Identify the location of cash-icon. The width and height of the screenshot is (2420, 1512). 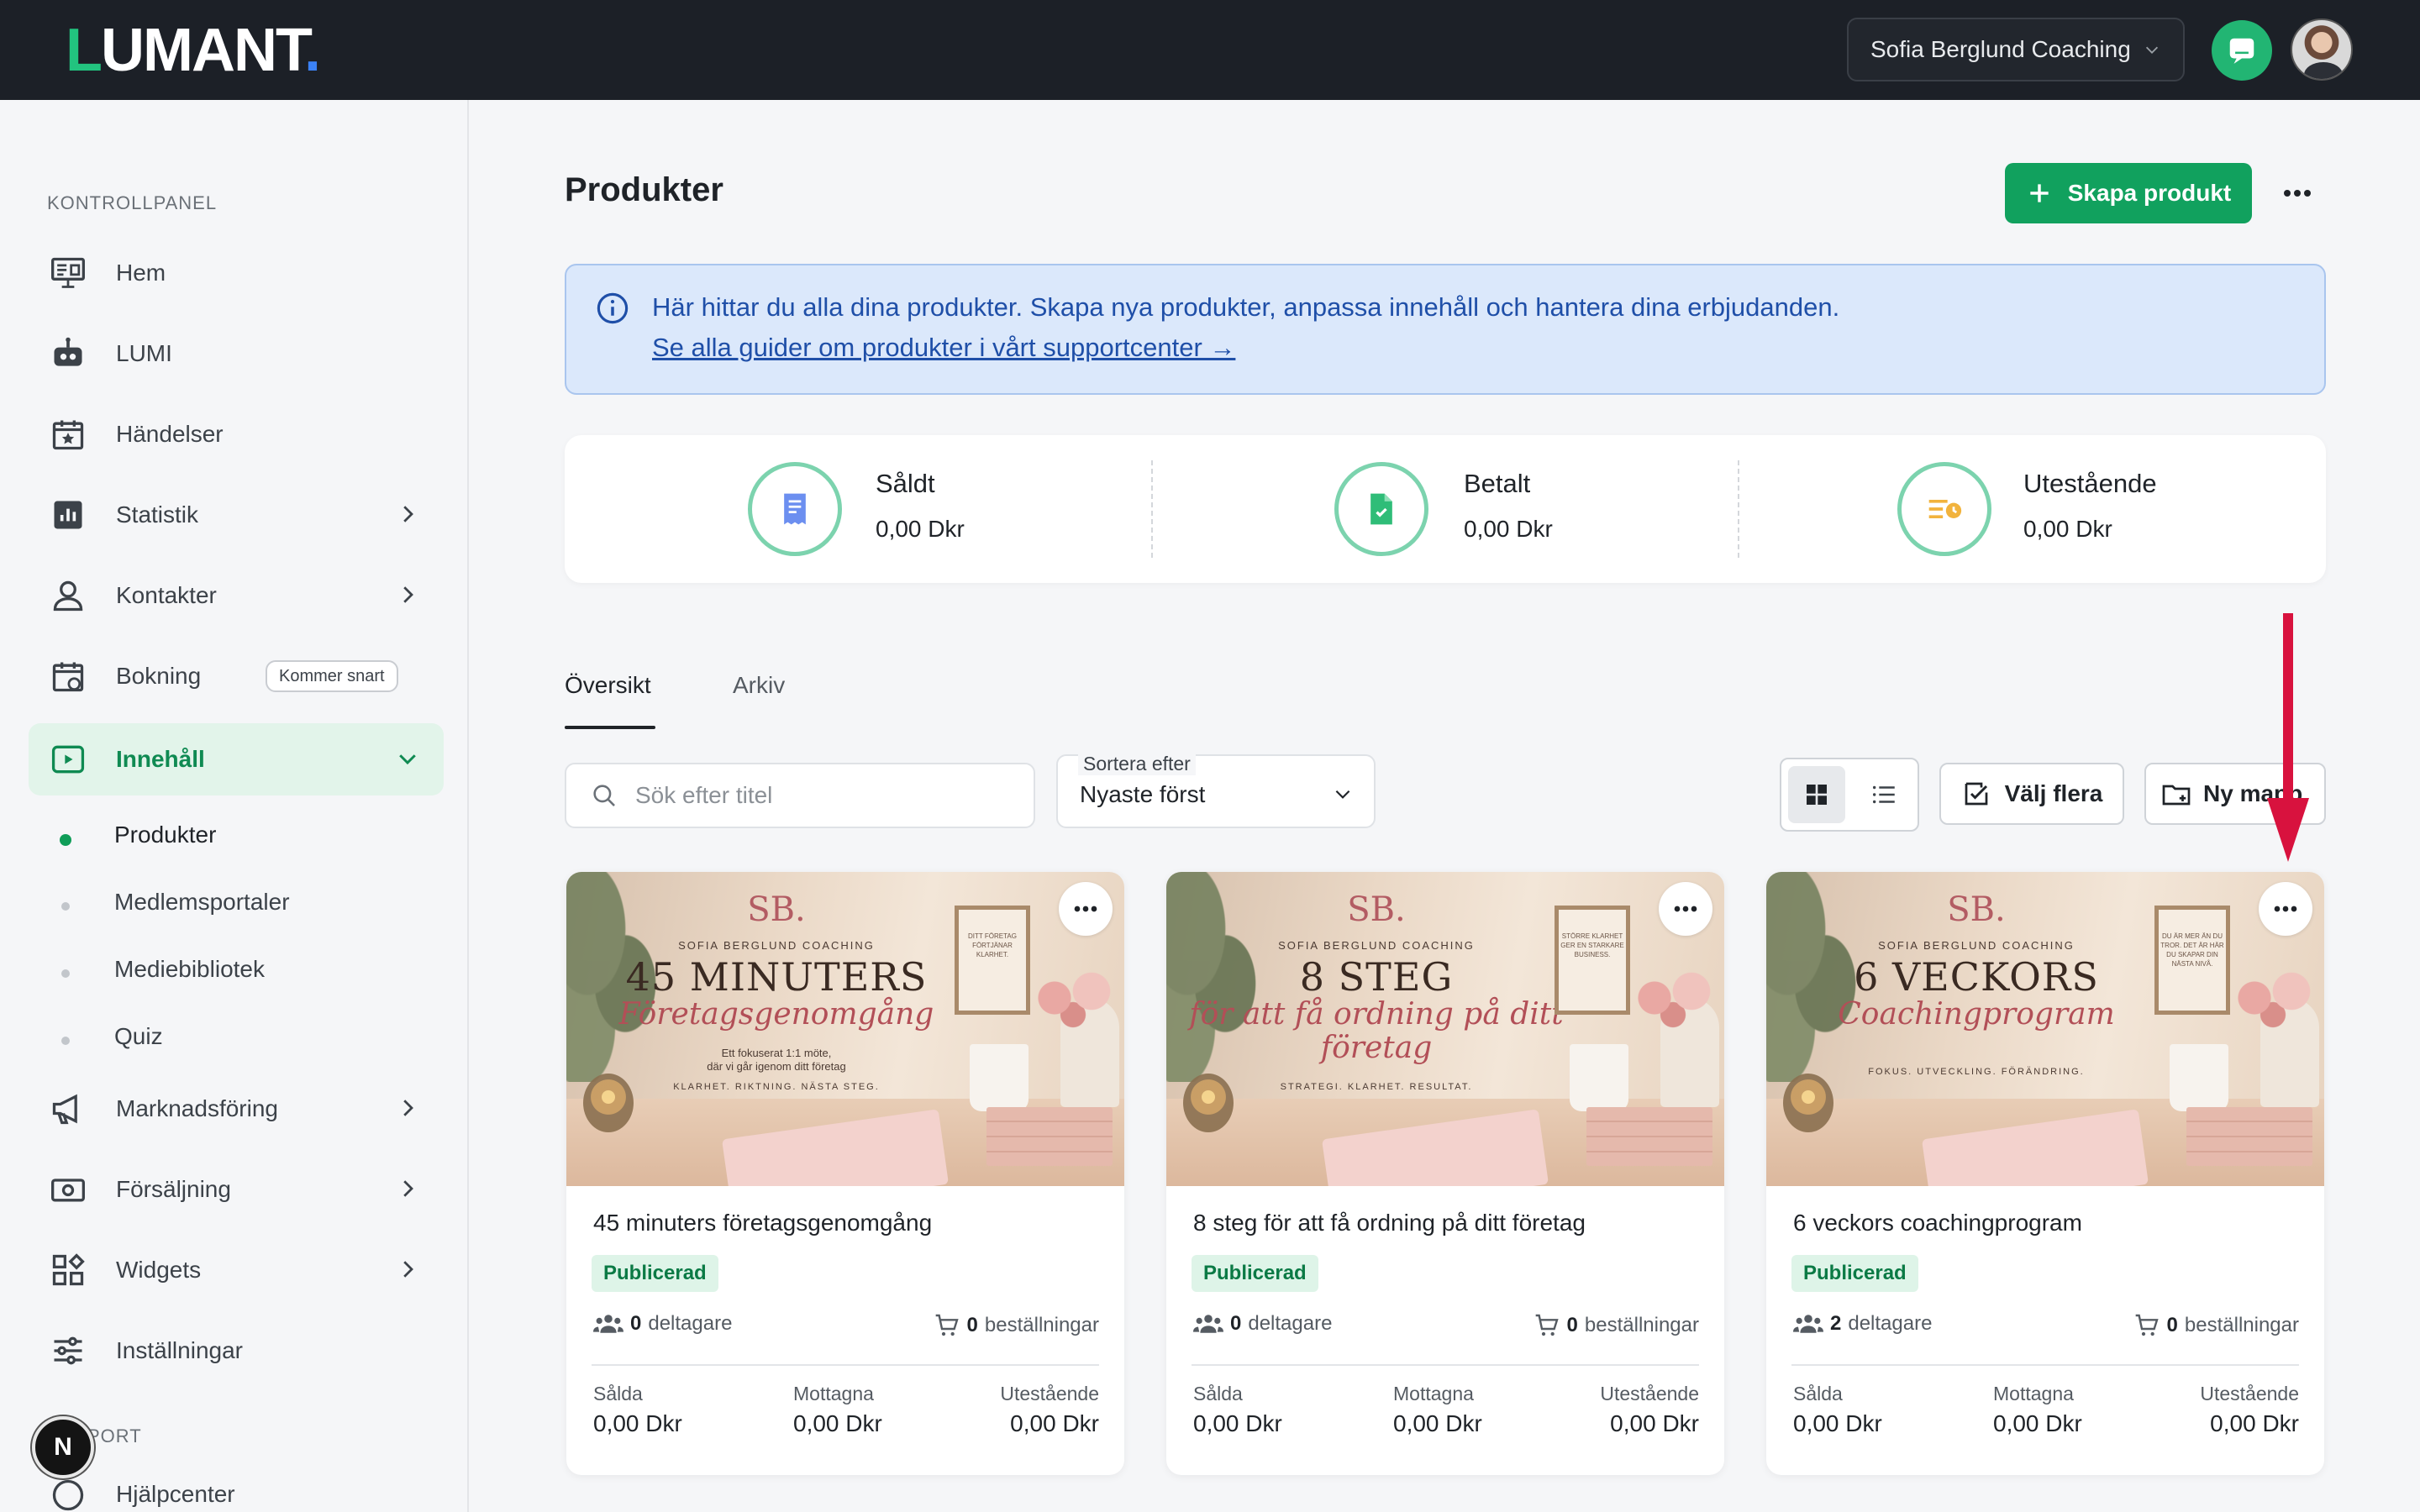
(68, 1189).